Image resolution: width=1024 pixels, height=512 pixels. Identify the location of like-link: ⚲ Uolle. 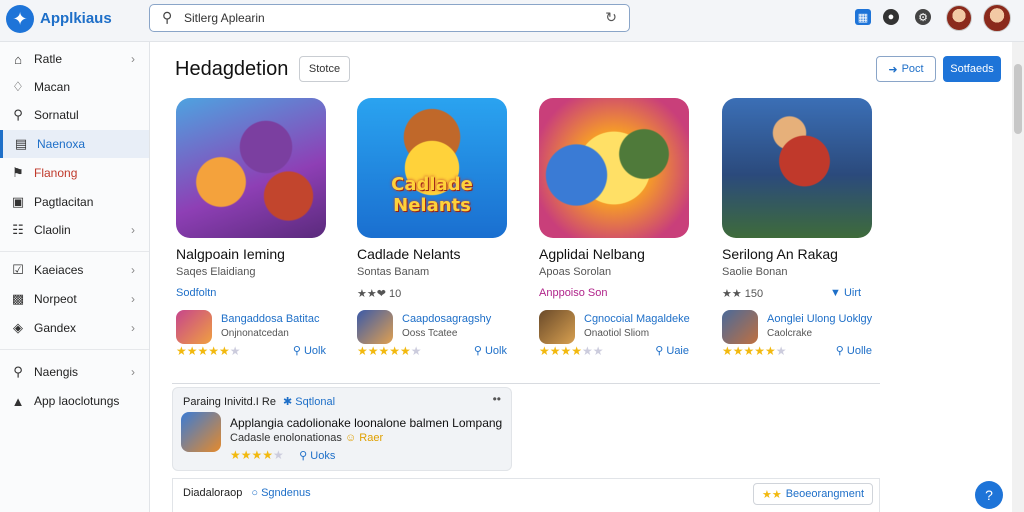
(854, 350).